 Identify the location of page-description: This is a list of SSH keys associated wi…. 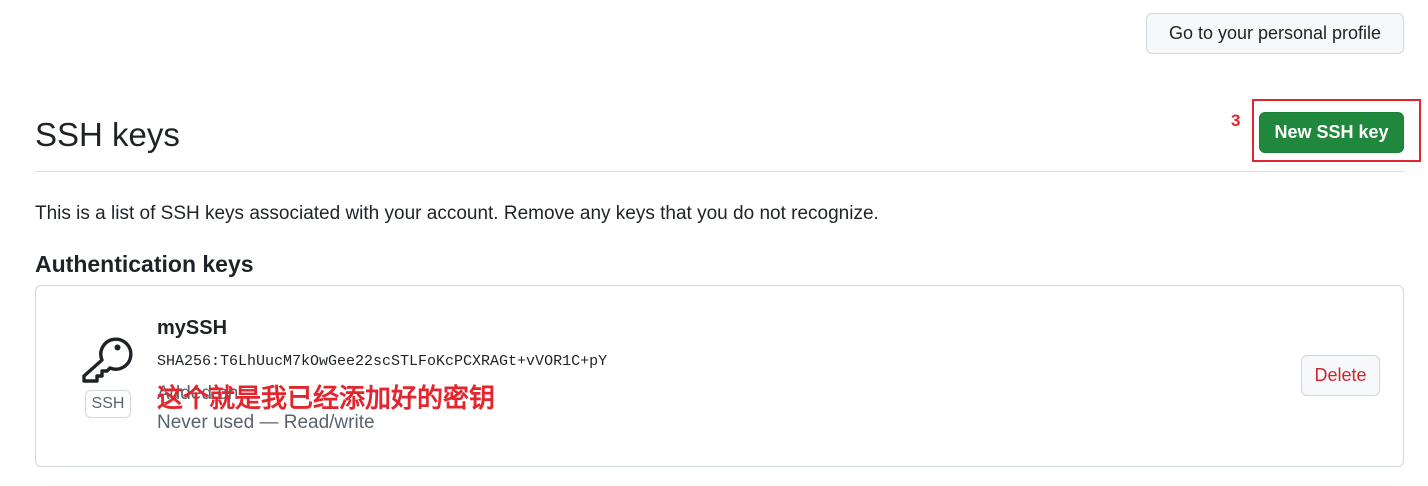
(457, 213).